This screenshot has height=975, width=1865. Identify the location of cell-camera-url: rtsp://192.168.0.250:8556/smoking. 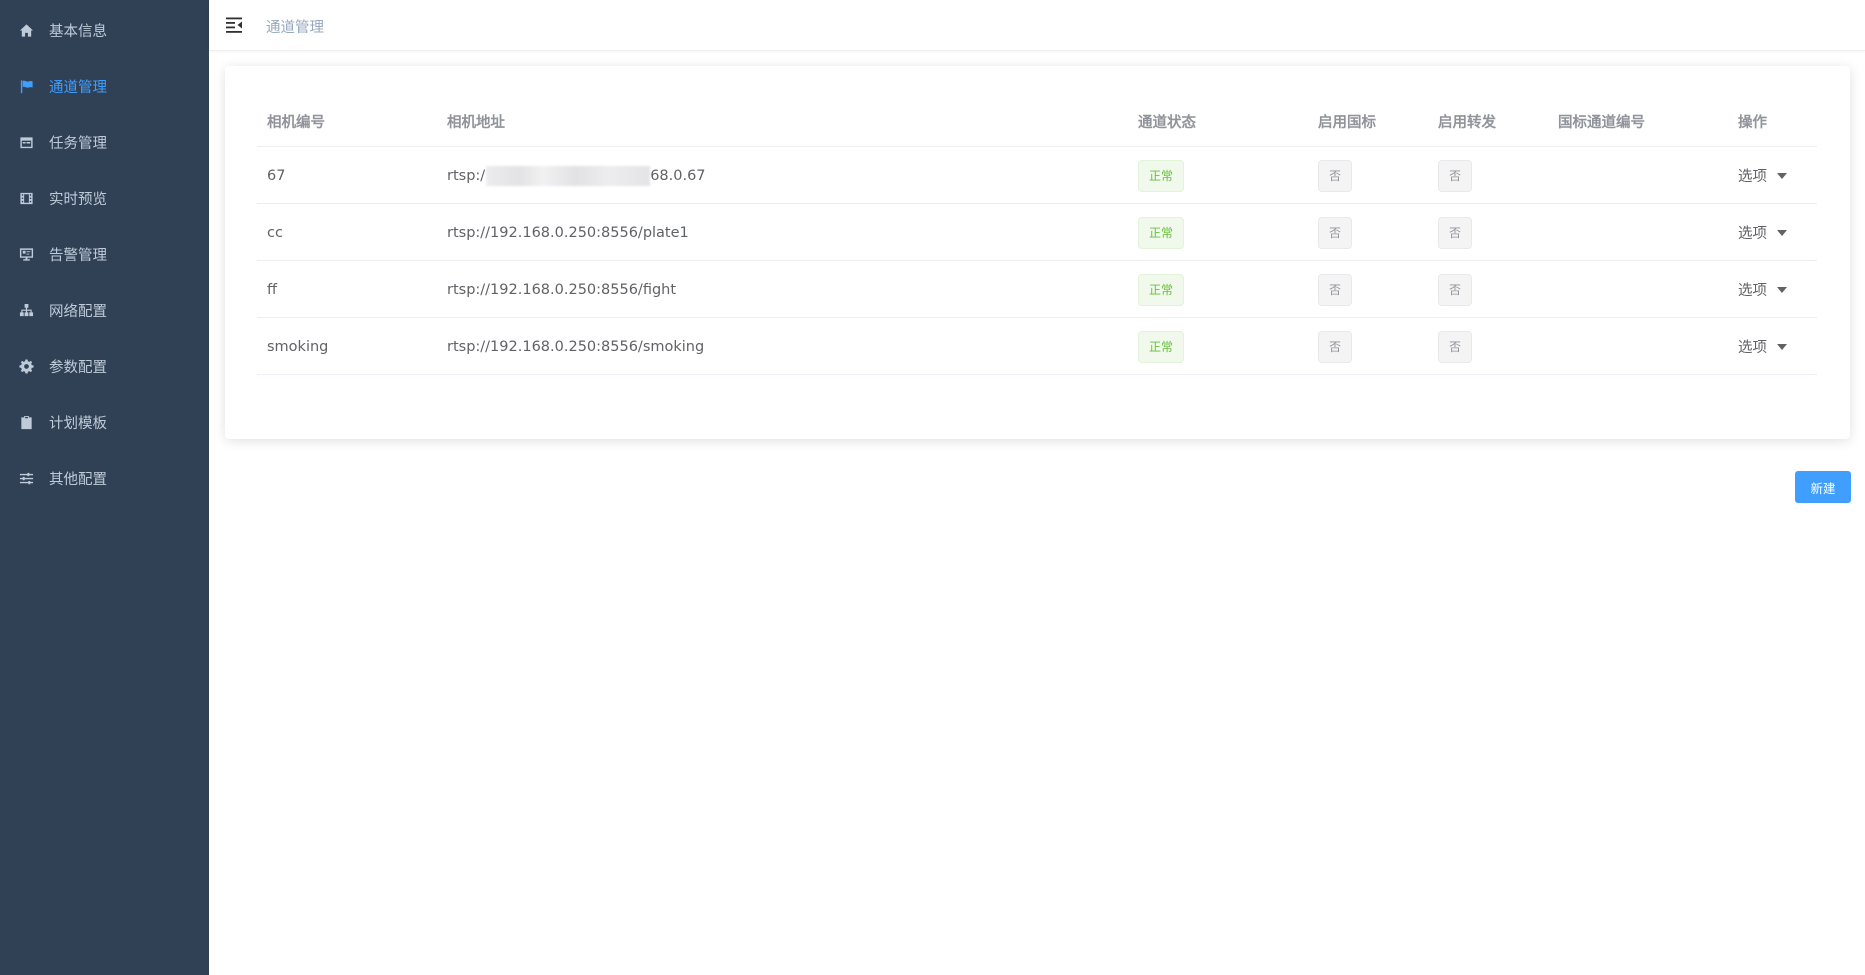
(575, 346).